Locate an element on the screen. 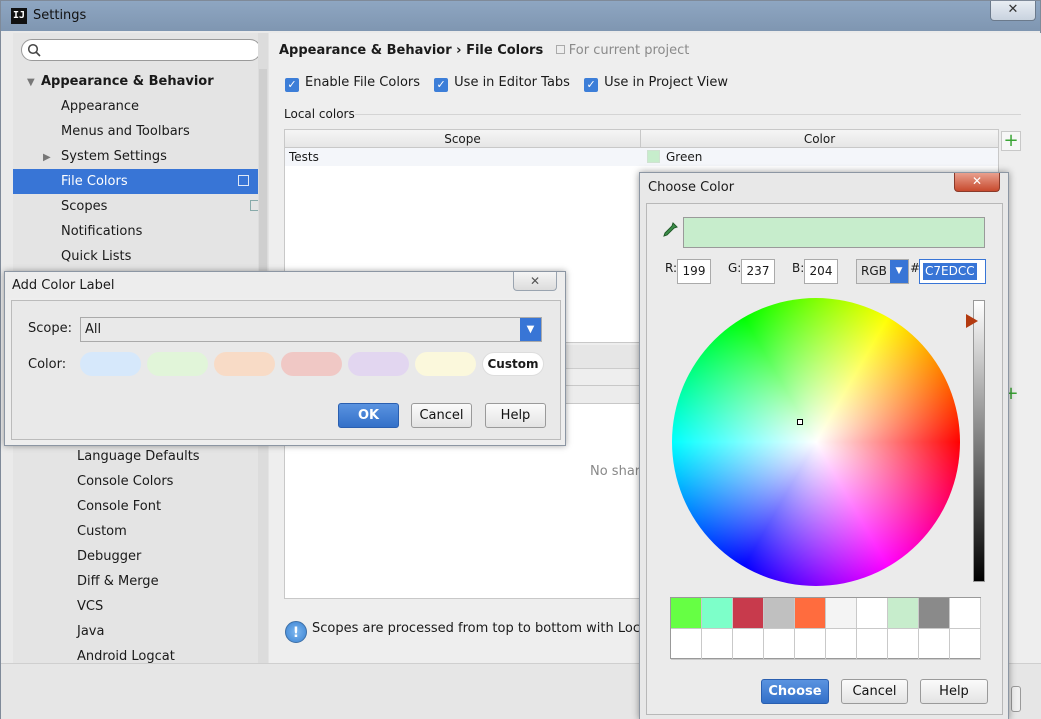  tree-item-scopes: Scopes is located at coordinates (164, 206).